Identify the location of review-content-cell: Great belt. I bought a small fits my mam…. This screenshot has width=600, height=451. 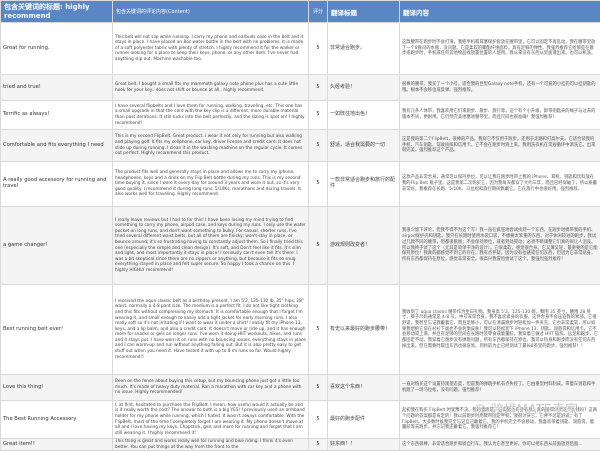
(211, 88).